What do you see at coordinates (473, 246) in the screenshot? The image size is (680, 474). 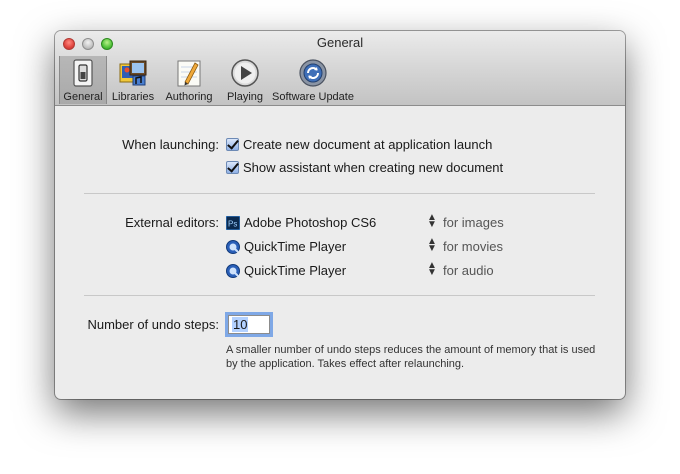 I see `movie-editor-purpose: for movies` at bounding box center [473, 246].